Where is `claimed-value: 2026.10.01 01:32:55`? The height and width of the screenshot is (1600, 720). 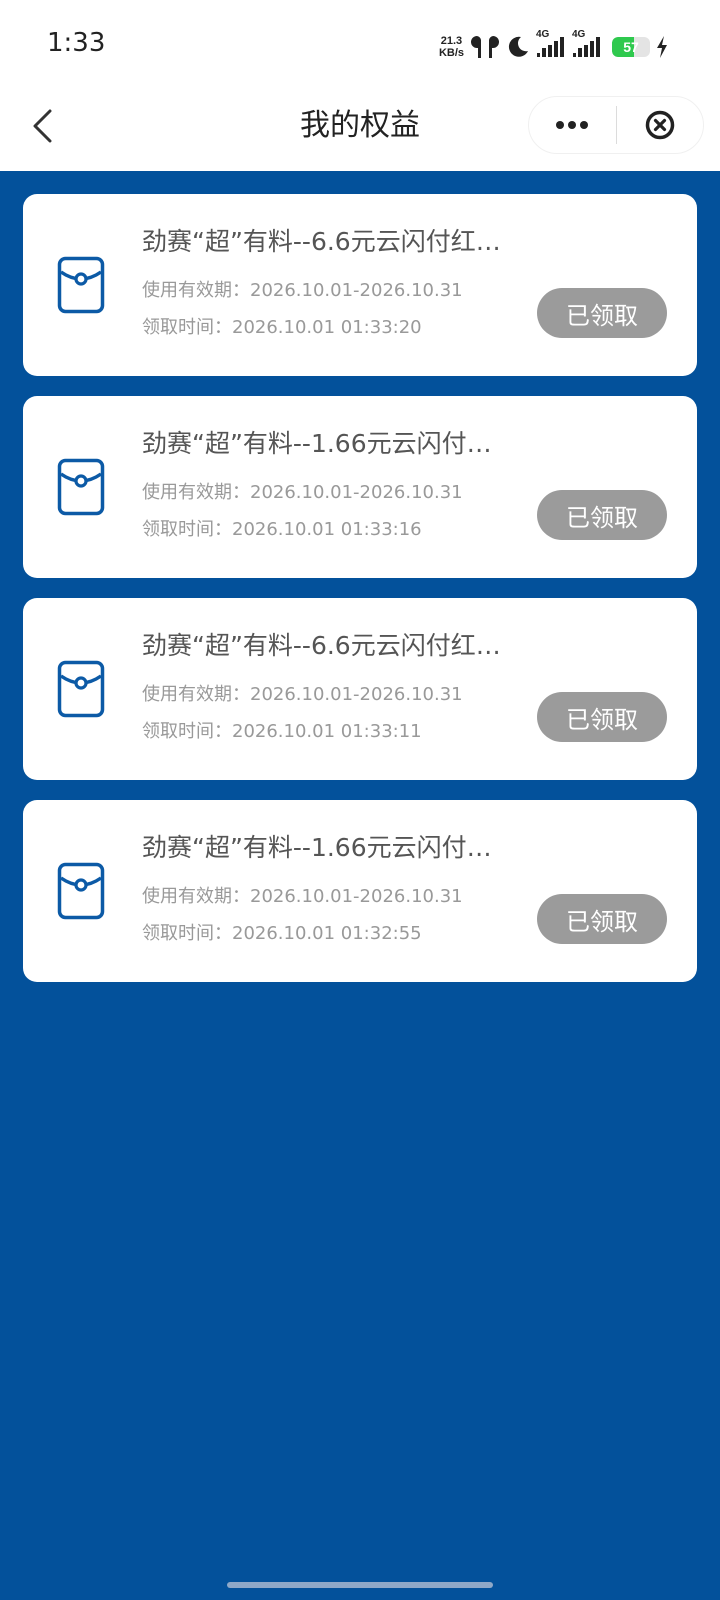
claimed-value: 2026.10.01 01:32:55 is located at coordinates (327, 933).